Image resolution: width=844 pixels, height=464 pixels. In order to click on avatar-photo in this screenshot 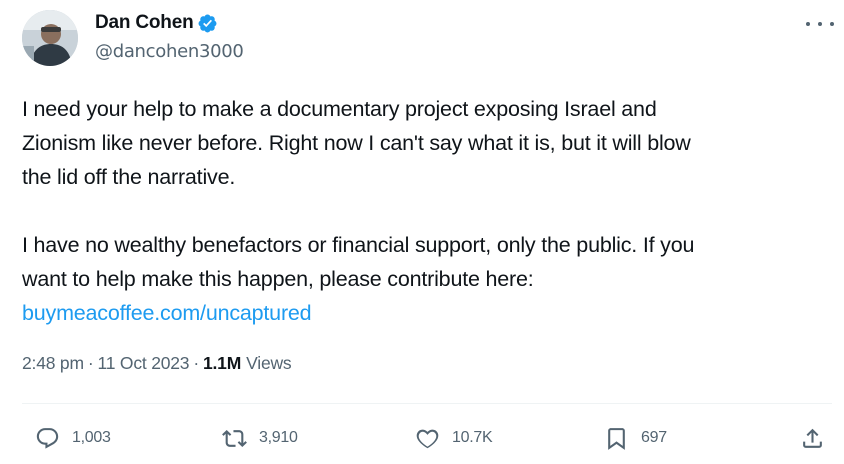, I will do `click(50, 38)`.